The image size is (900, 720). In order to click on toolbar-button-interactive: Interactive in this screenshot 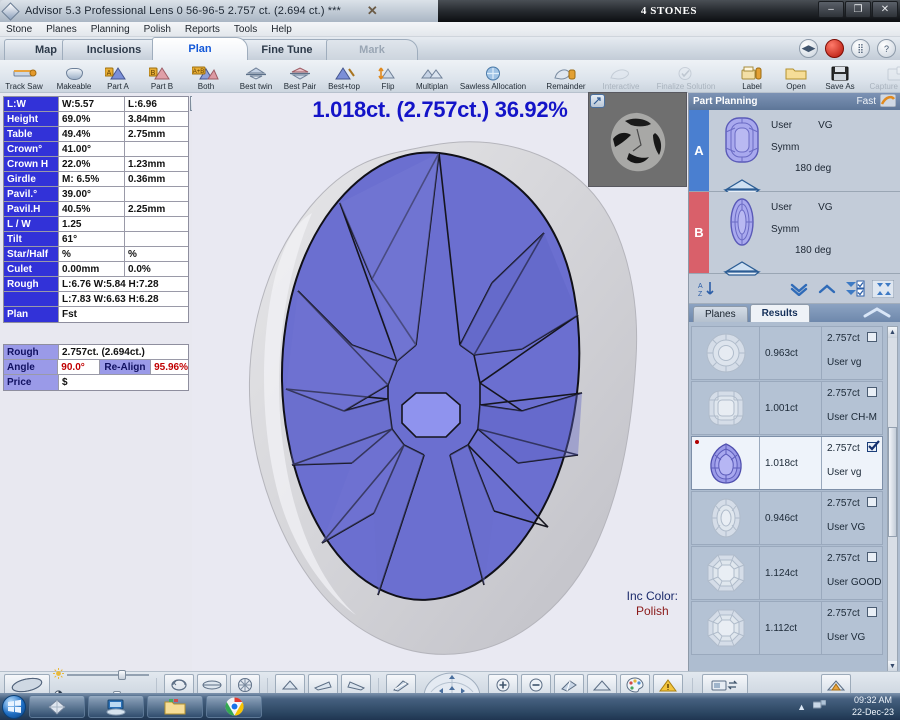, I will do `click(621, 75)`.